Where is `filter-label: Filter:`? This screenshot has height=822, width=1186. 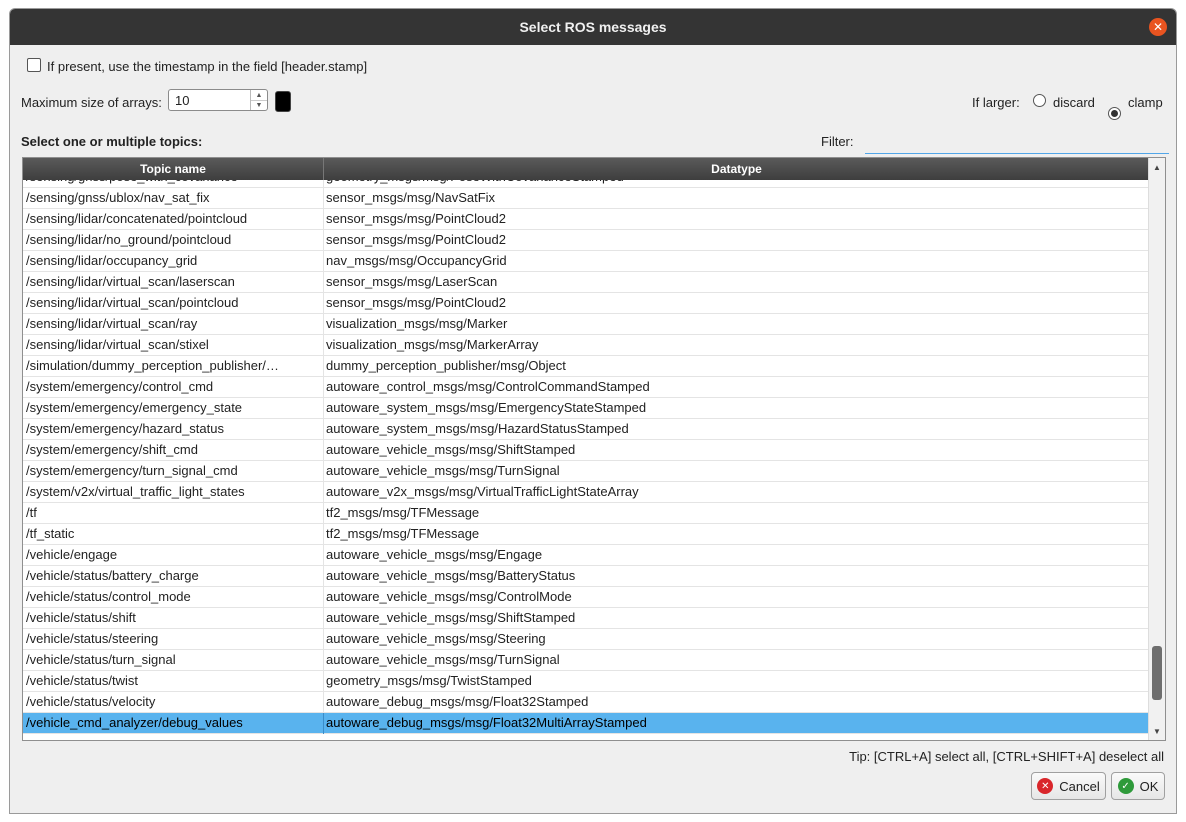
filter-label: Filter: is located at coordinates (837, 141).